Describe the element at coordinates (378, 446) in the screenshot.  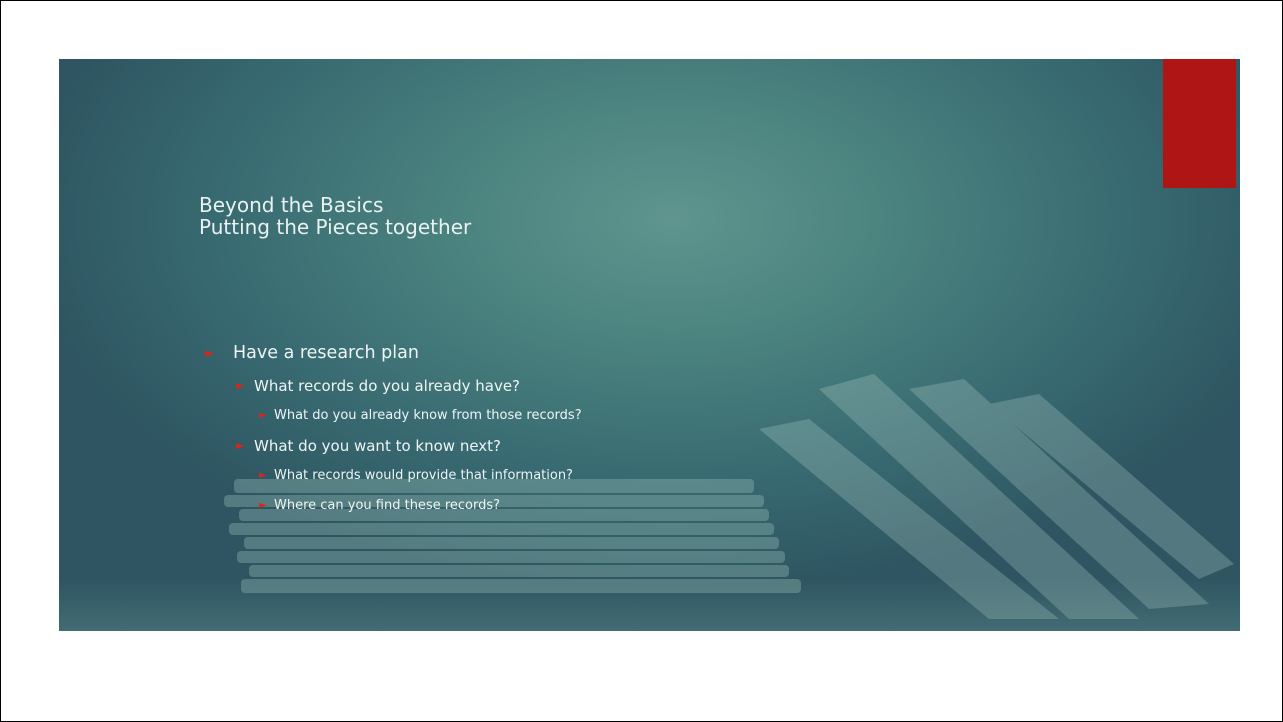
I see `bullet-text: What do you want to know next?` at that location.